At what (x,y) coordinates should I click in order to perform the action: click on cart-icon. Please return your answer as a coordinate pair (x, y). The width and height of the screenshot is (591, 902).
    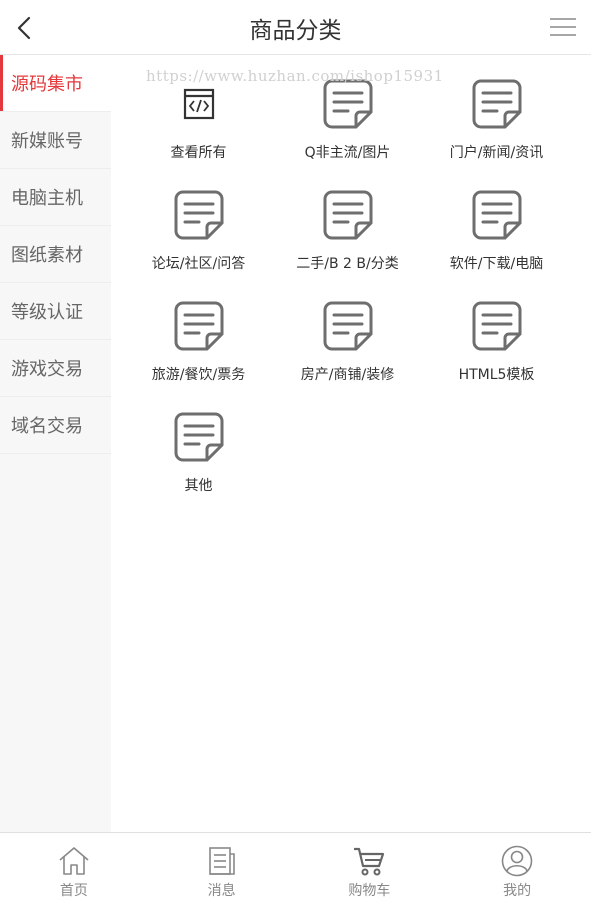
    Looking at the image, I should click on (369, 861).